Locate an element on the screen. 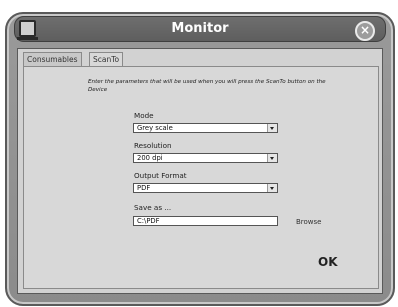 Image resolution: width=398 pixels, height=307 pixels. tab-scanto: ScanTo is located at coordinates (106, 59).